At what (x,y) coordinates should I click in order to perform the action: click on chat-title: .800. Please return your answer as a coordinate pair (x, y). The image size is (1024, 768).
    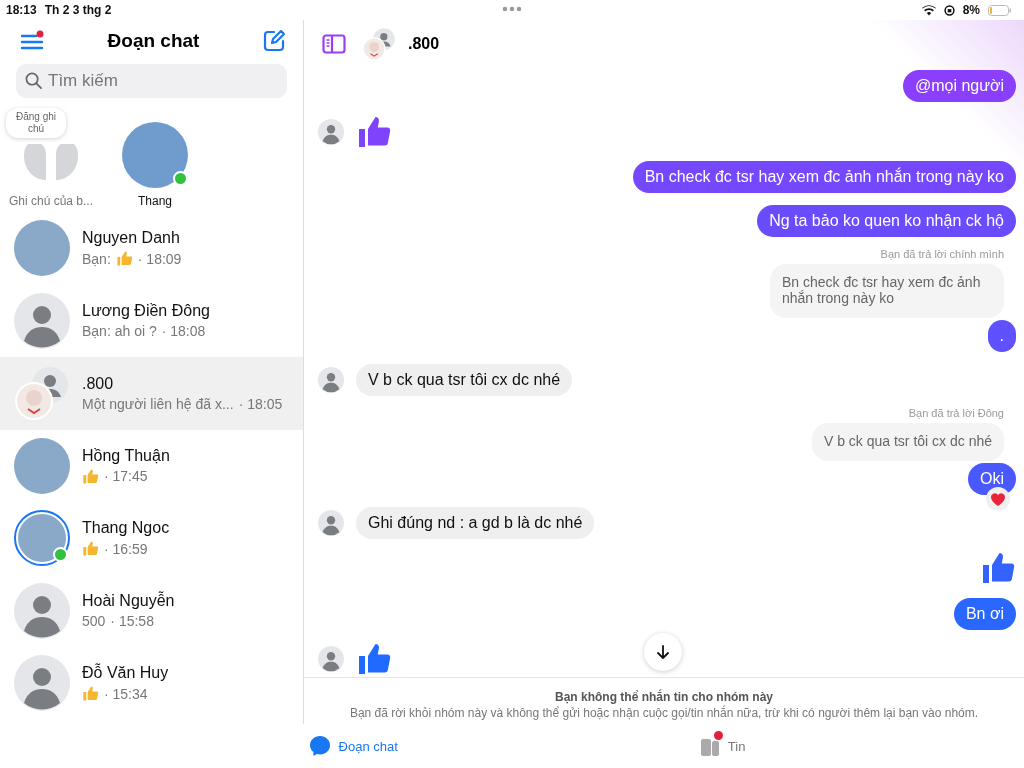
    Looking at the image, I should click on (424, 44).